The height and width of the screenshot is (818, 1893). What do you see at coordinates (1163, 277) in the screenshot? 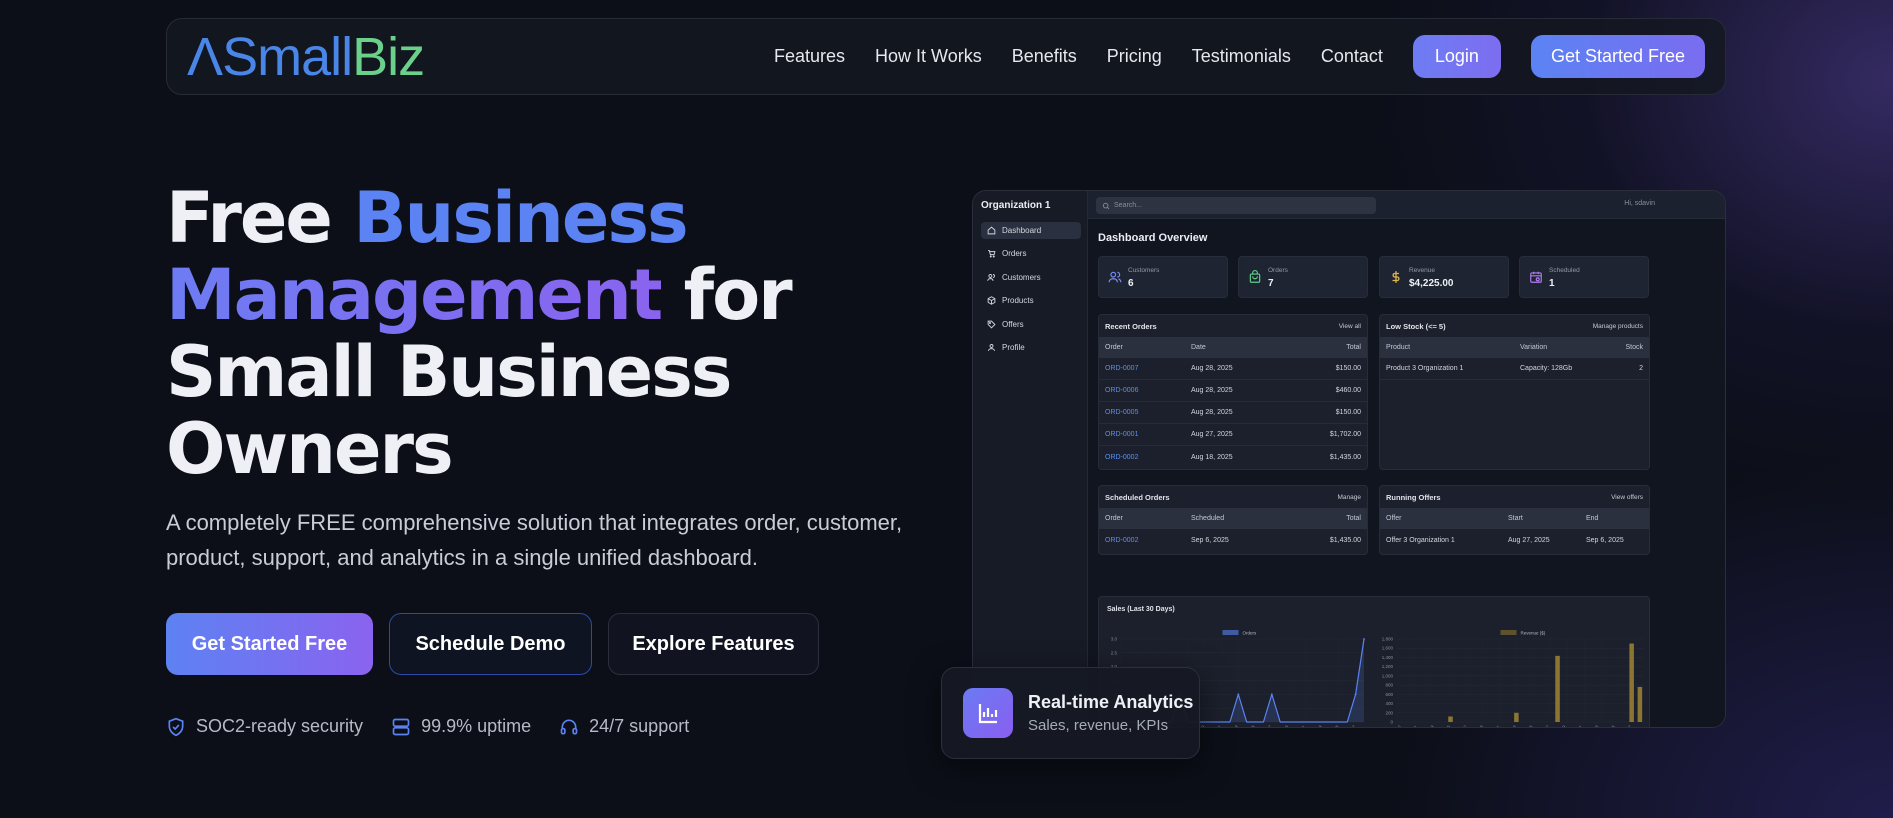
I see `kpi-customers: Customers 6` at bounding box center [1163, 277].